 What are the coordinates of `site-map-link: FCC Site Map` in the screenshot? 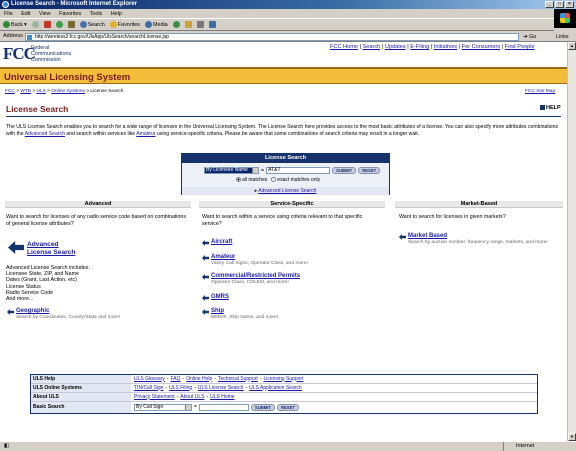 It's located at (540, 91).